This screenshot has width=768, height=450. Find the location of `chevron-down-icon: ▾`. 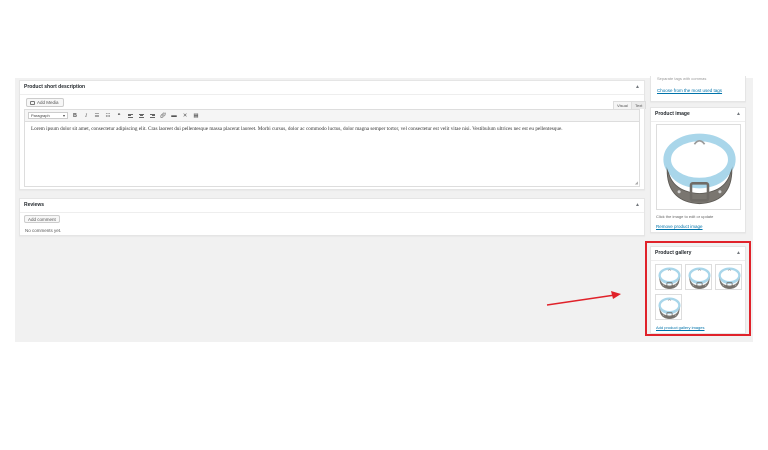

chevron-down-icon: ▾ is located at coordinates (63, 115).